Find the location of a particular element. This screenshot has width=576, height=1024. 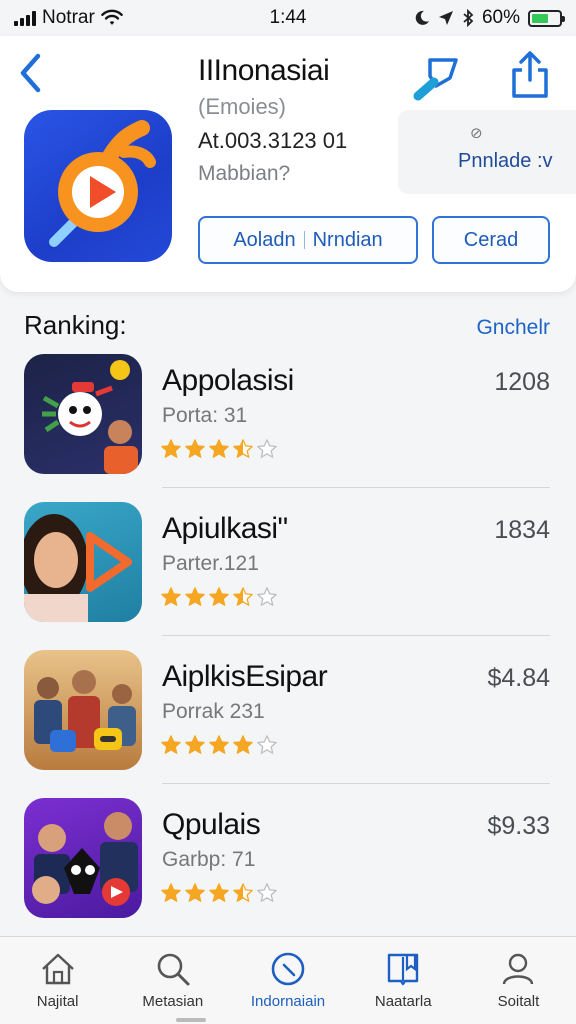

wifi-icon is located at coordinates (111, 17).